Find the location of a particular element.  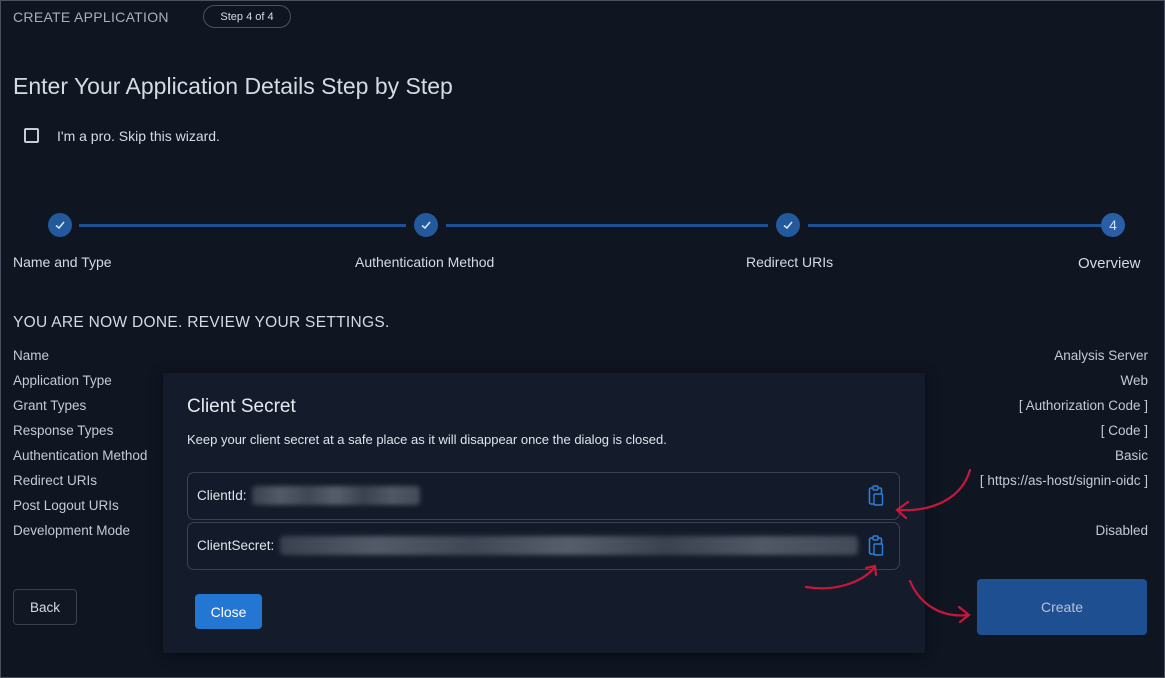

skip-wizard-checkbox is located at coordinates (31, 135).